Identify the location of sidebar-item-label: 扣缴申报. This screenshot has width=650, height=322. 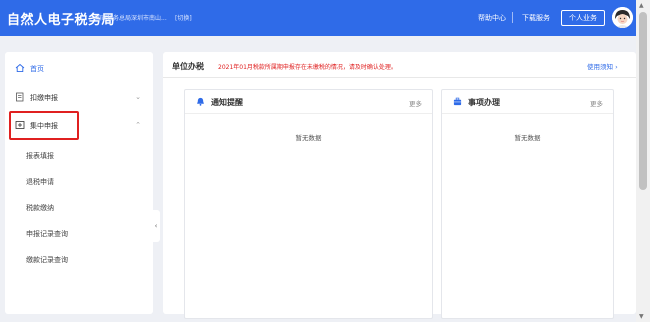
(44, 98).